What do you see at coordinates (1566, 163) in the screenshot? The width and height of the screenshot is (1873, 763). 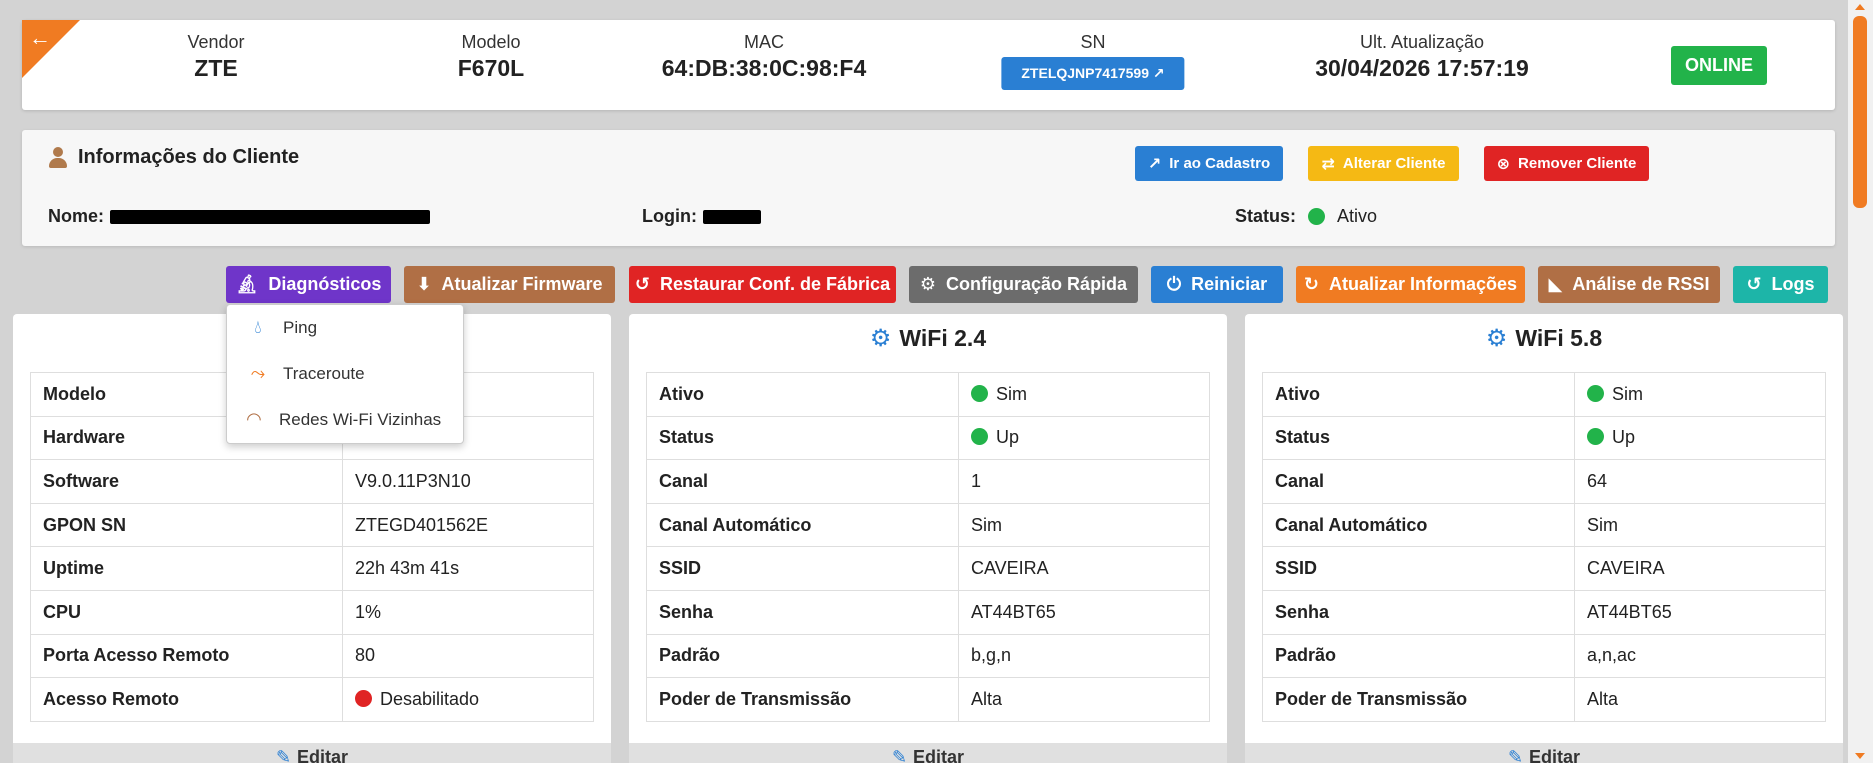 I see `remove-client-button: ⊗ Remover Cliente` at bounding box center [1566, 163].